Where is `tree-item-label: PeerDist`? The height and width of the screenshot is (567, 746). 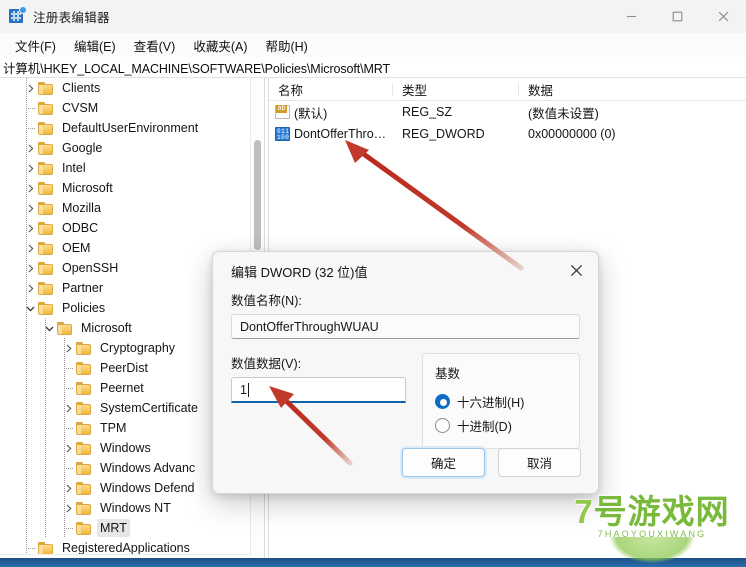
tree-item-label: PeerDist is located at coordinates (124, 368).